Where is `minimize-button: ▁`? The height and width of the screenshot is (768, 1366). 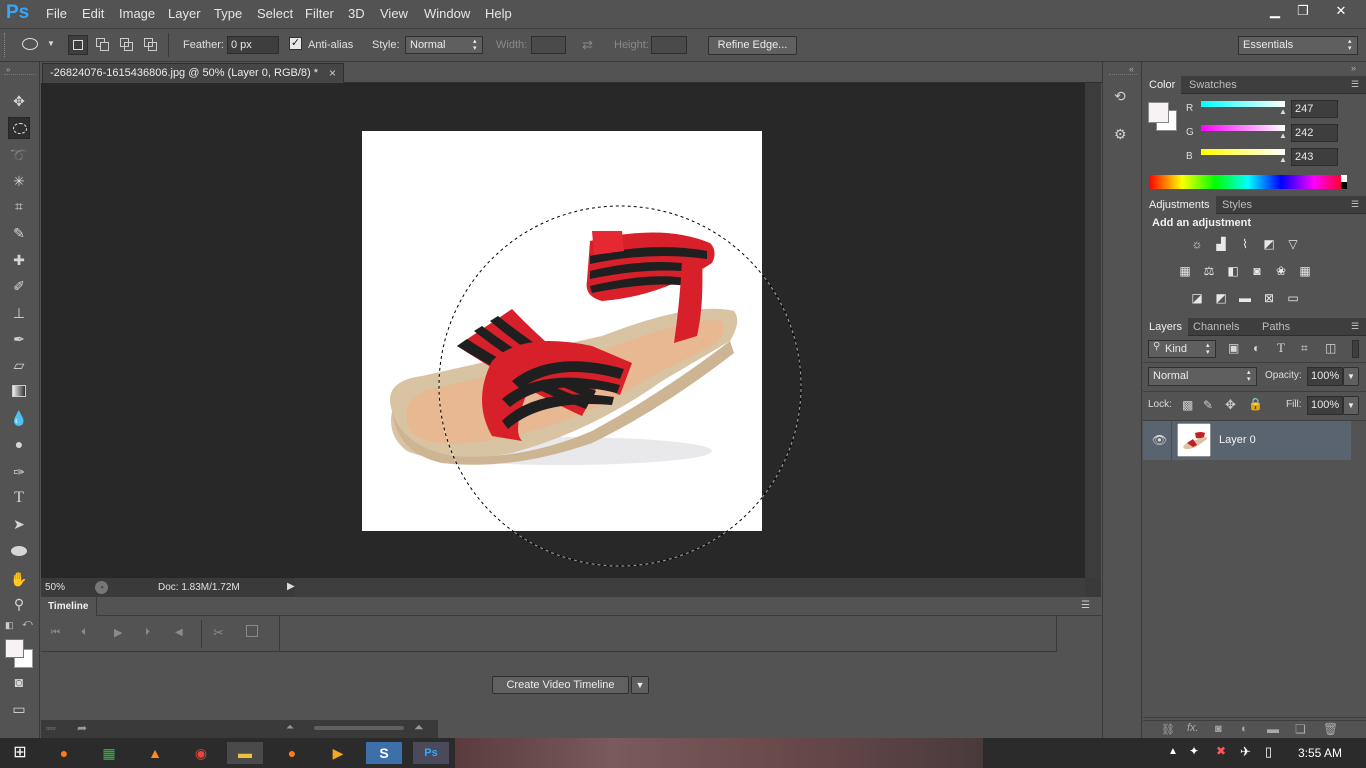 minimize-button: ▁ is located at coordinates (1275, 11).